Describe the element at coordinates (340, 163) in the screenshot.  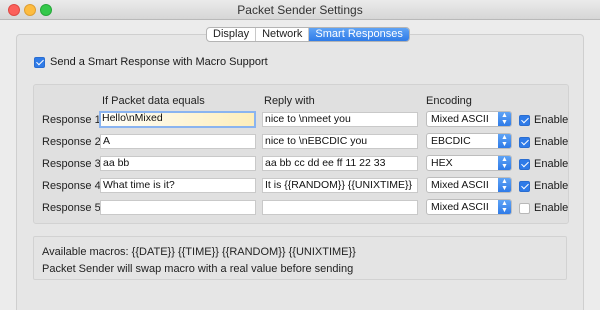
I see `response-3-reply-input: aa bb cc dd ee ff 11 22 33` at that location.